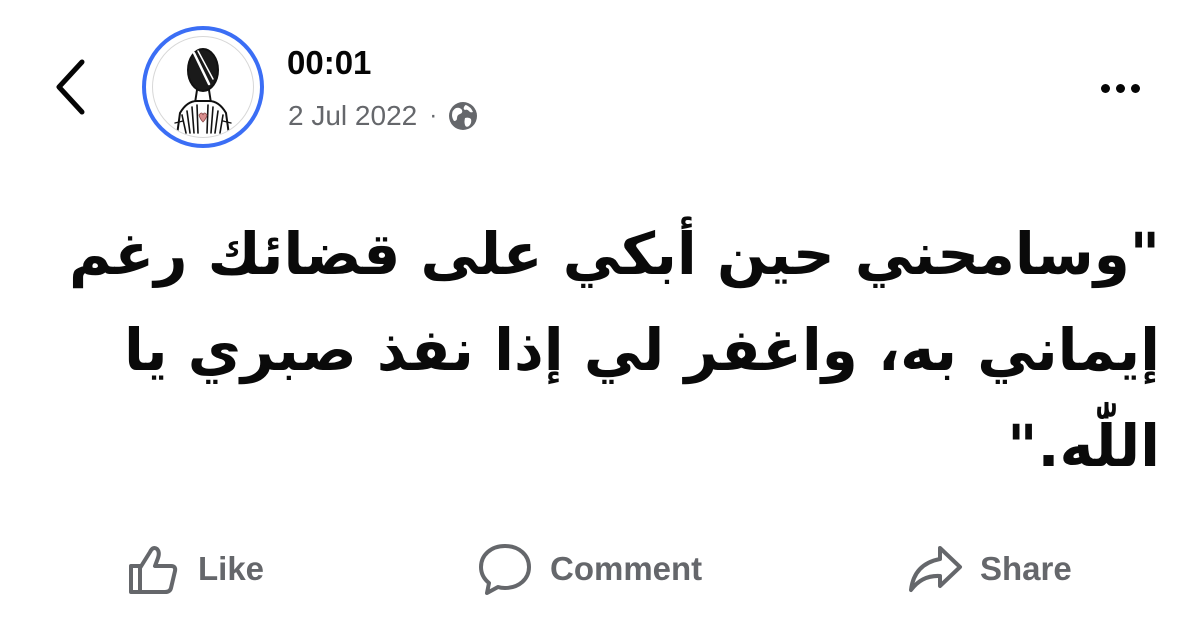 The height and width of the screenshot is (617, 1200). I want to click on post-text-line: "وسامحني حين أبكي على قضائك رغم, so click(614, 254).